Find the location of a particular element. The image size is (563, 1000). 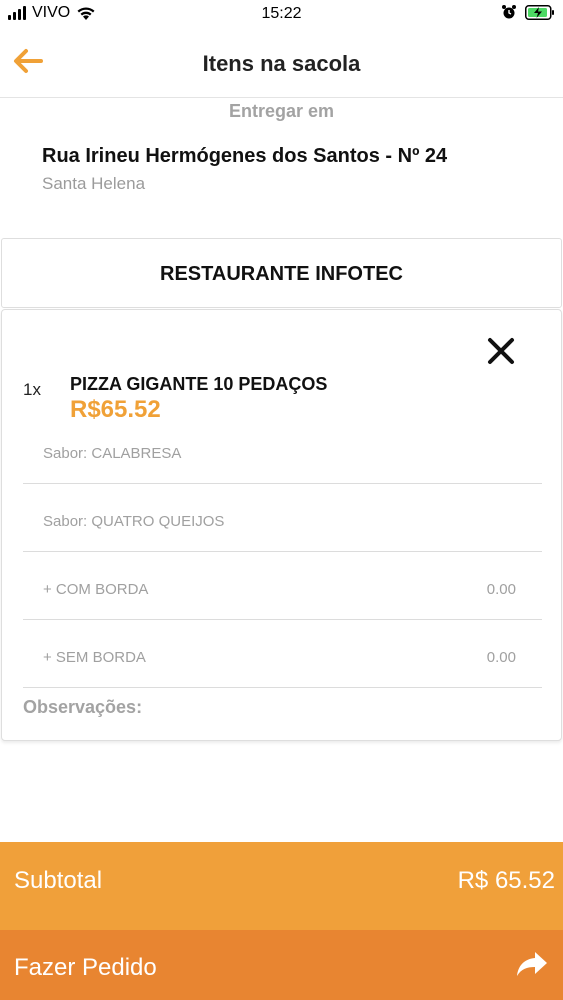

place-order-button: Fazer Pedido is located at coordinates (281, 965).